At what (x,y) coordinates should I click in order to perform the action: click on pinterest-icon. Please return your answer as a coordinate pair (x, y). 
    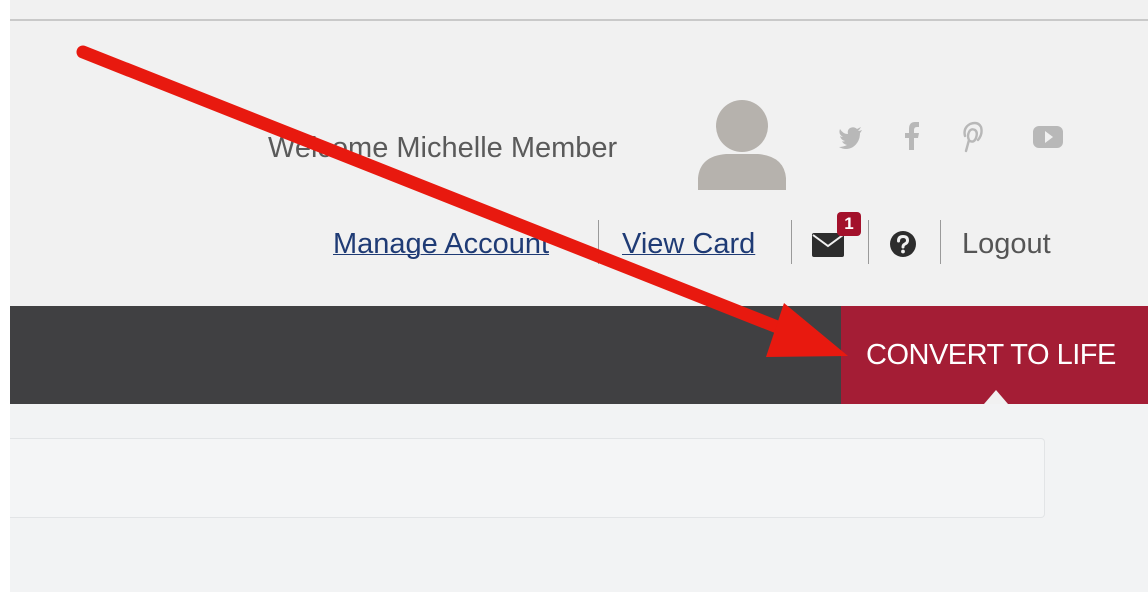
    Looking at the image, I should click on (971, 136).